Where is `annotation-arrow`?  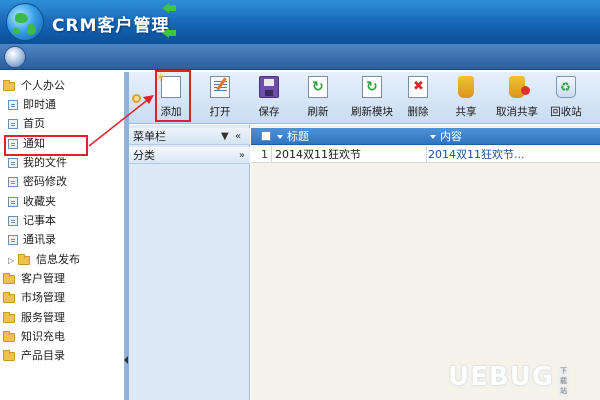
annotation-arrow is located at coordinates (121, 121).